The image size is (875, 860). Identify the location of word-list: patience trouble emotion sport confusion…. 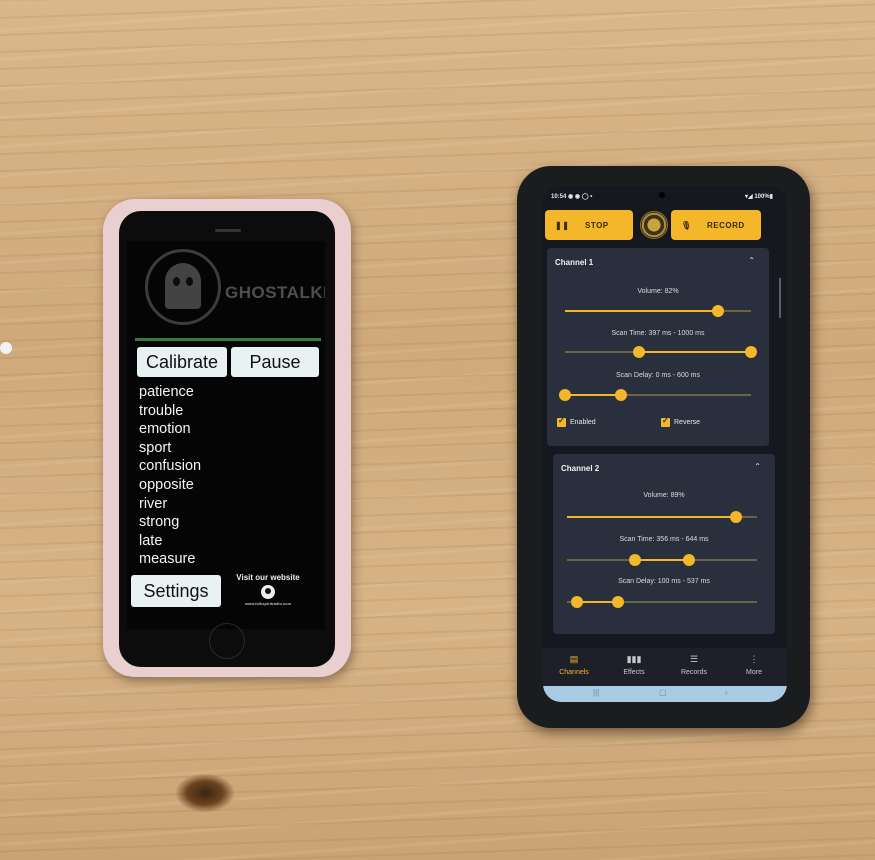
(170, 476).